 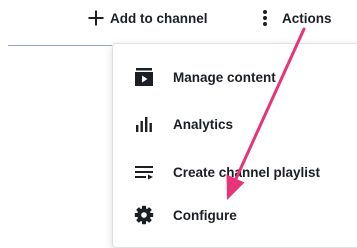 I want to click on more-vertical-icon, so click(x=265, y=18).